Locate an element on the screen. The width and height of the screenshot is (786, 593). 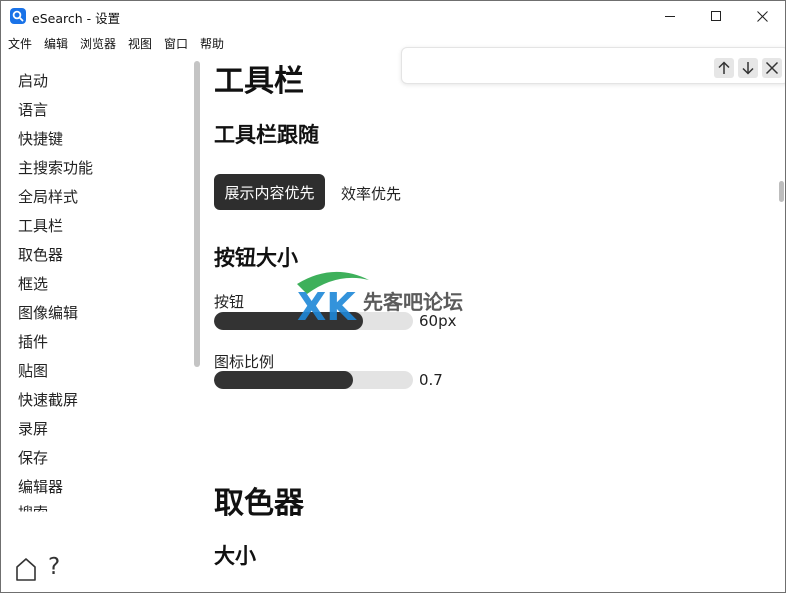
icon-ratio-slider is located at coordinates (313, 380).